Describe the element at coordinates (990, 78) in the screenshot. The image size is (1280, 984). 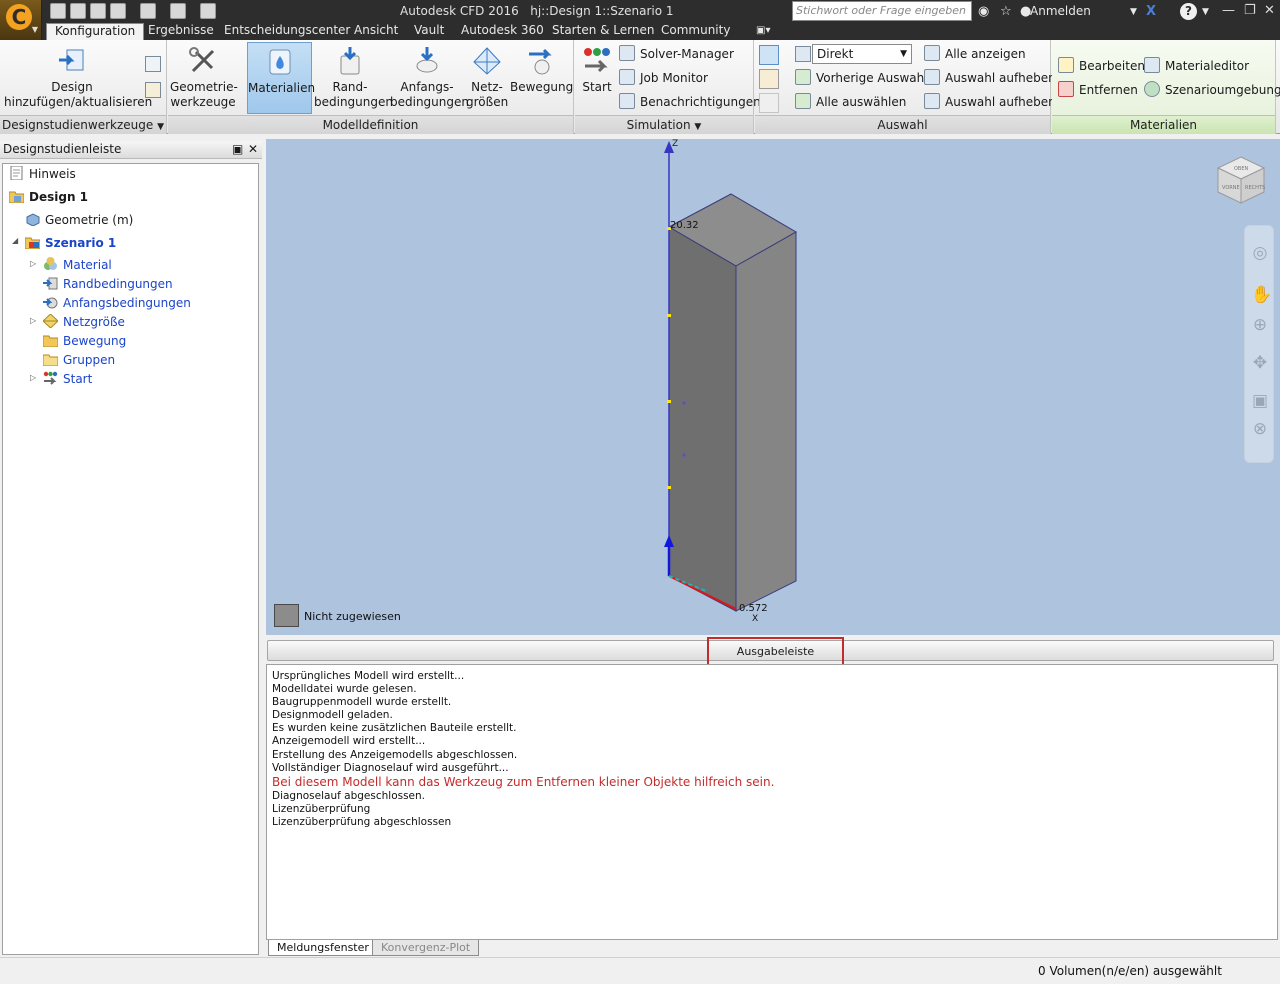
I see `clear-selection-button-1: Auswahl aufheben` at that location.